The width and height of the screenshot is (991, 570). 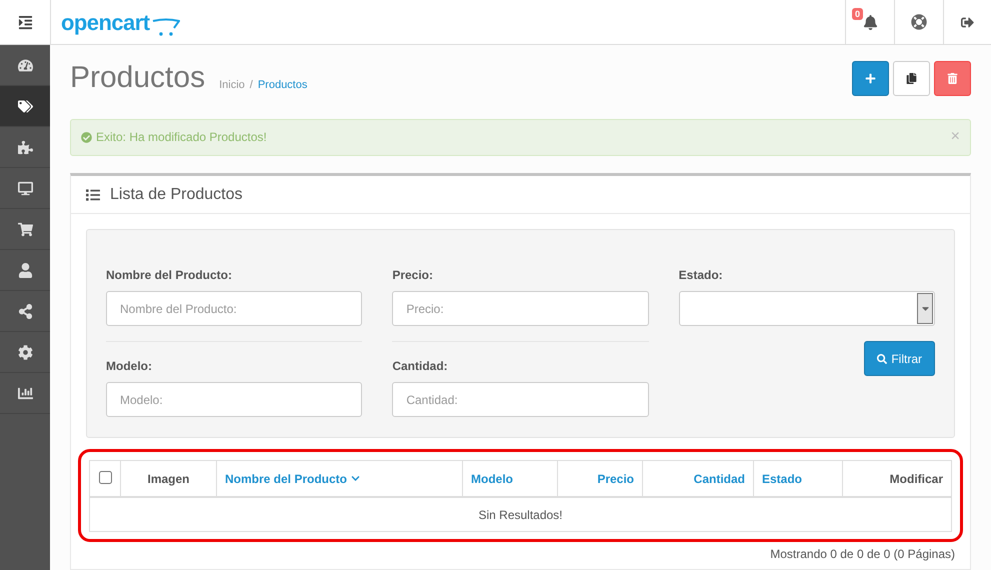 What do you see at coordinates (170, 275) in the screenshot?
I see `field-label: Nombre del Producto:` at bounding box center [170, 275].